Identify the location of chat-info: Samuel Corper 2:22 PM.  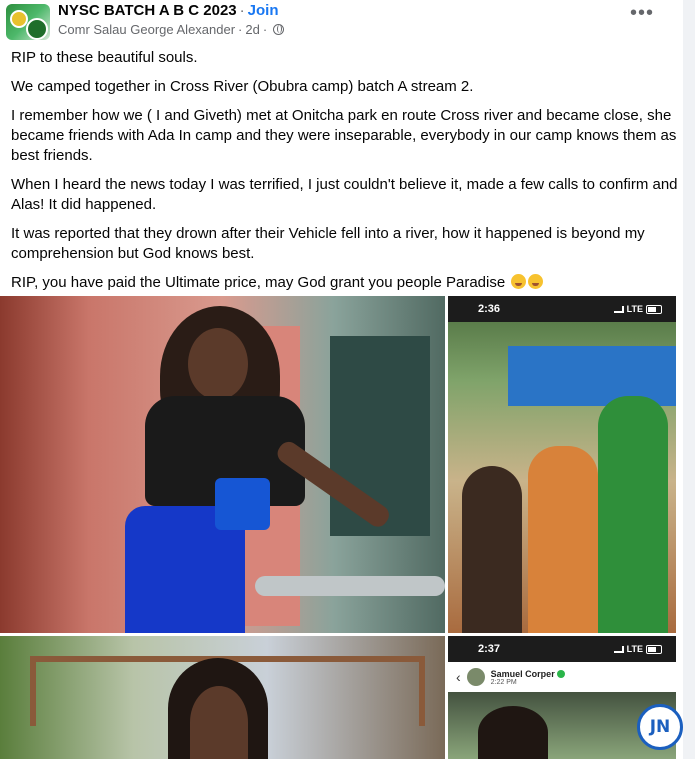
(528, 677).